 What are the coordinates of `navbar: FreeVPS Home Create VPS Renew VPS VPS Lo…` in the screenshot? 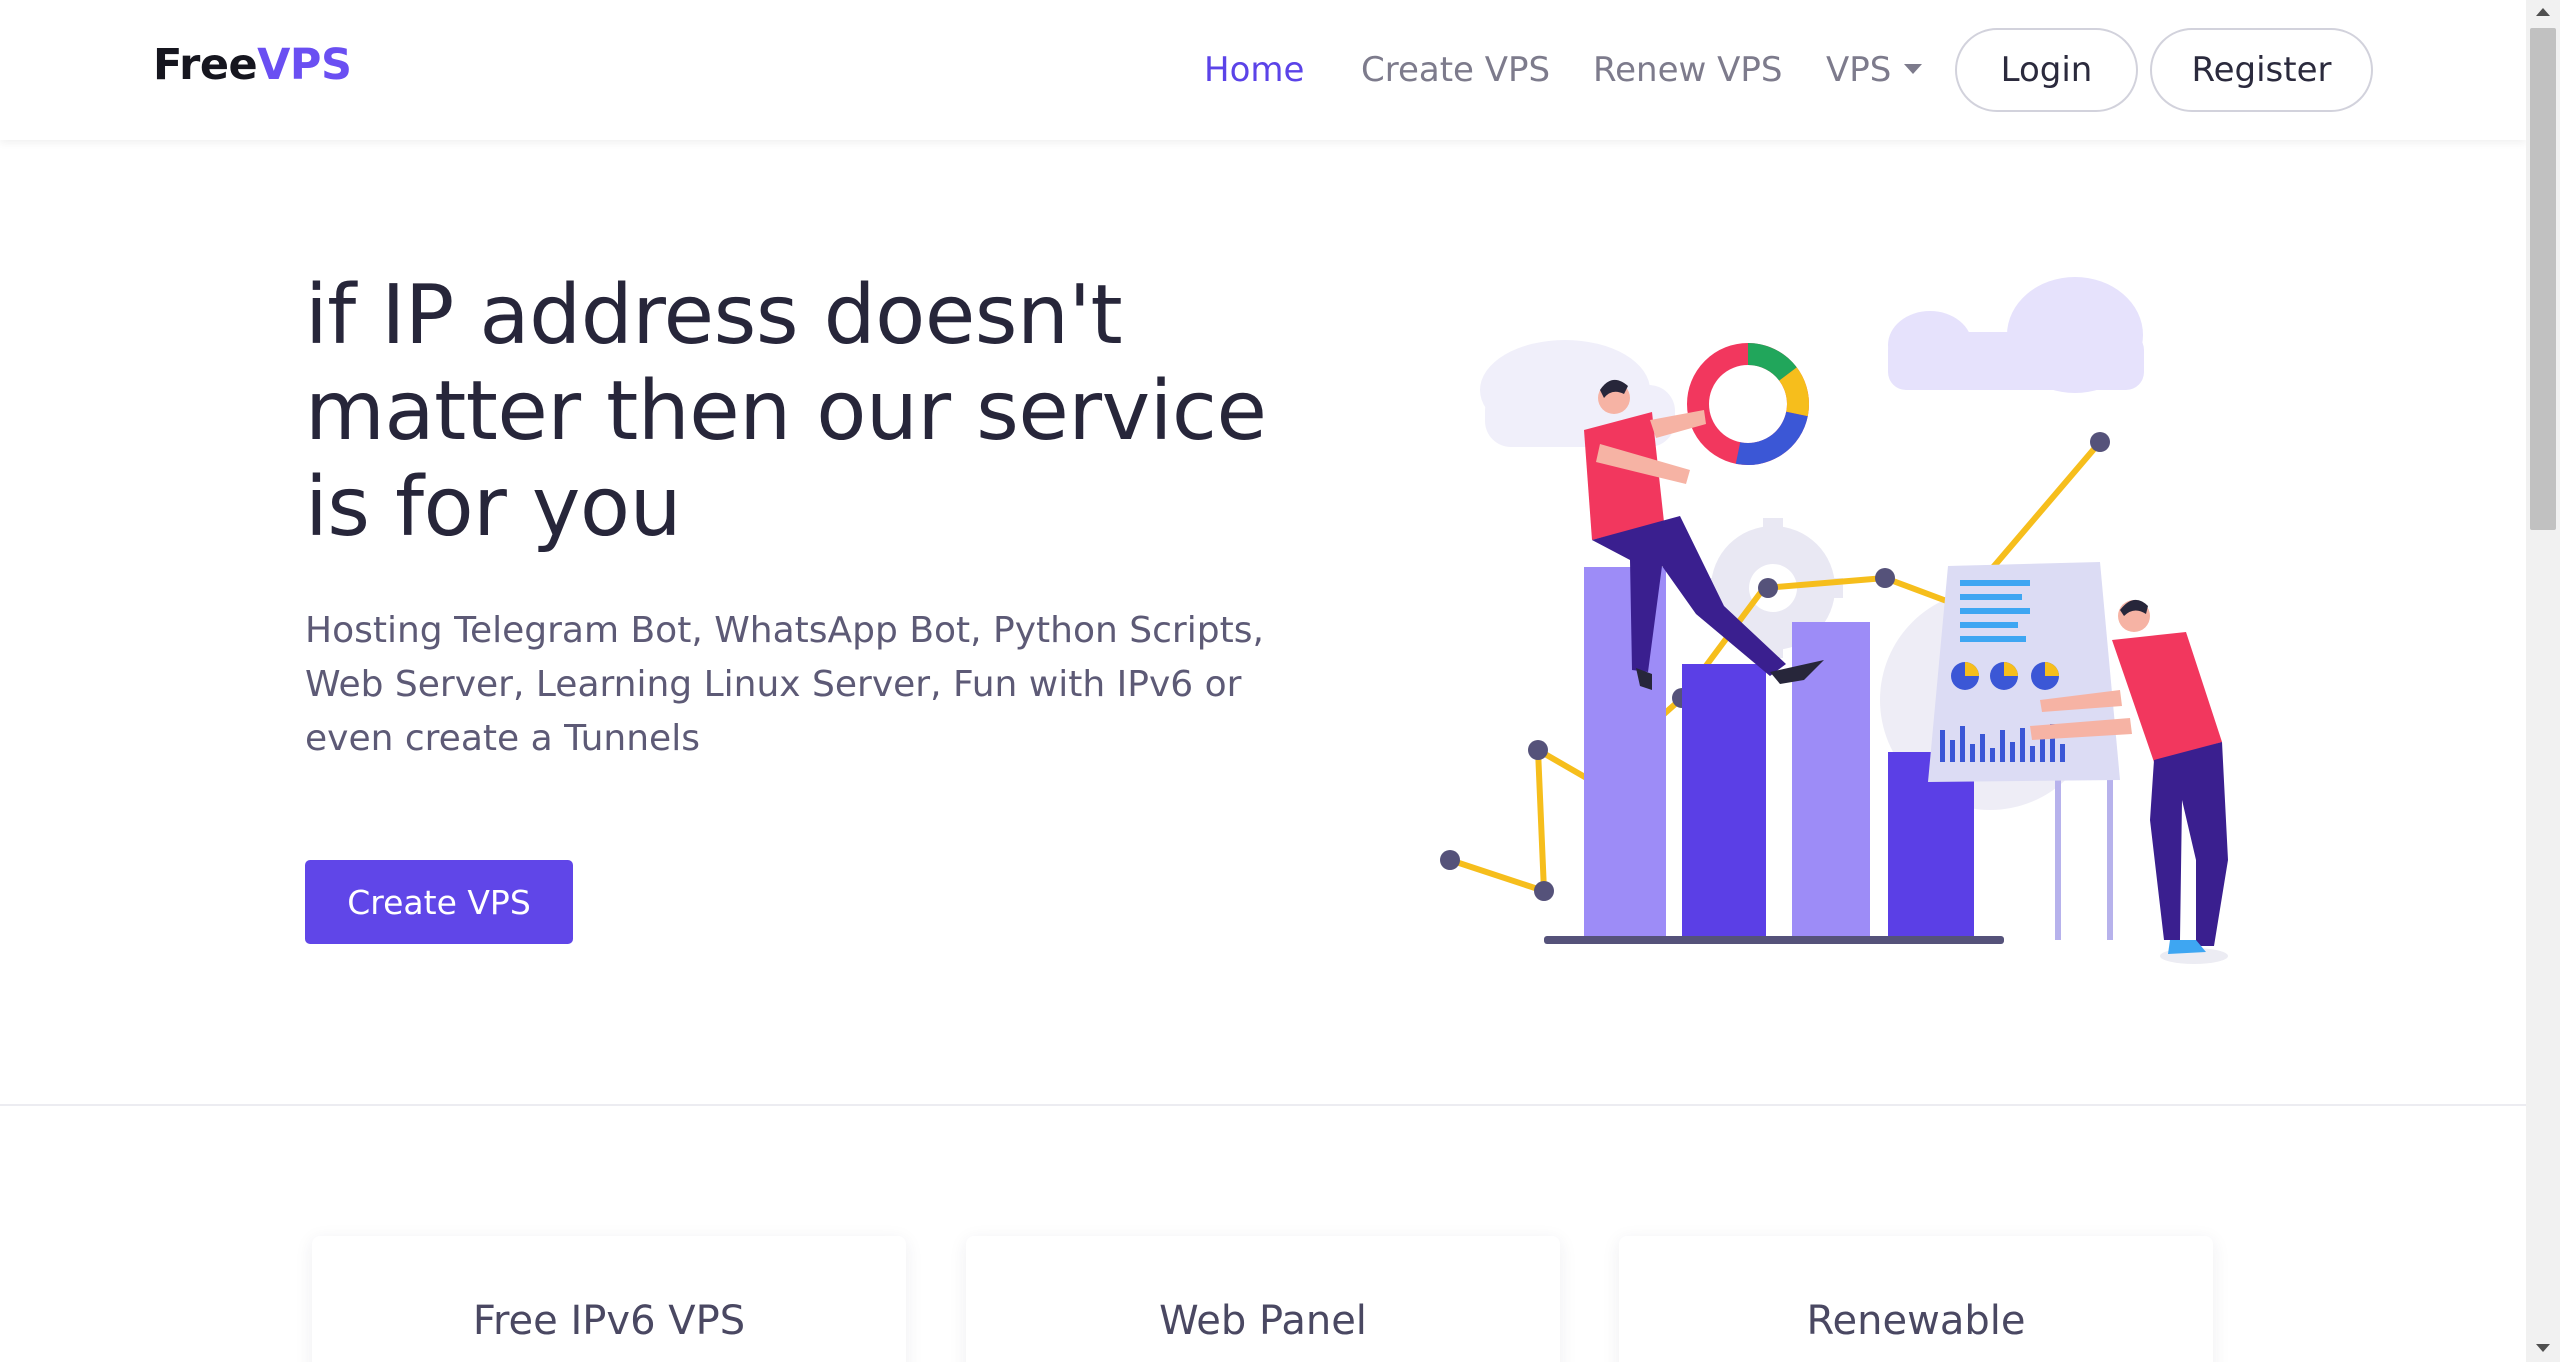 It's located at (1263, 70).